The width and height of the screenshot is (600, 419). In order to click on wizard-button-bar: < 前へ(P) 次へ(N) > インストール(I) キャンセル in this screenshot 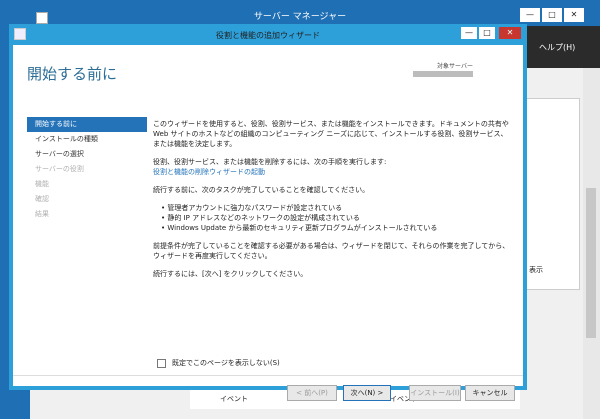, I will do `click(268, 396)`.